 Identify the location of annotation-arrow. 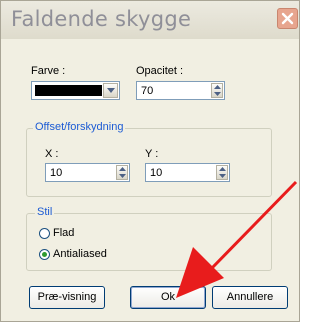
(237, 239).